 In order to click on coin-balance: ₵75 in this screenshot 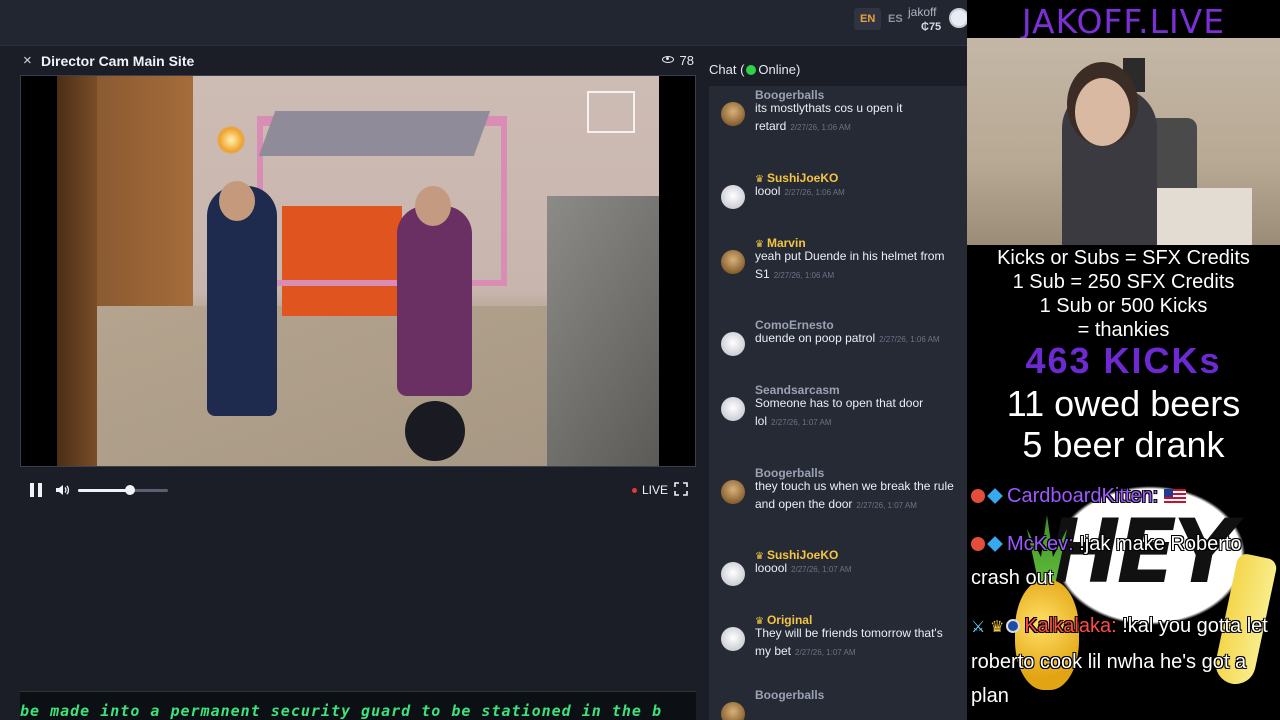, I will do `click(931, 27)`.